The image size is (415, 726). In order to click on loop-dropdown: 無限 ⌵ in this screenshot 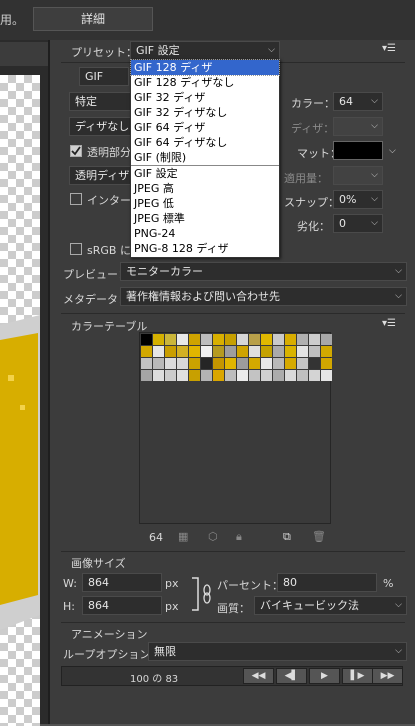, I will do `click(277, 651)`.